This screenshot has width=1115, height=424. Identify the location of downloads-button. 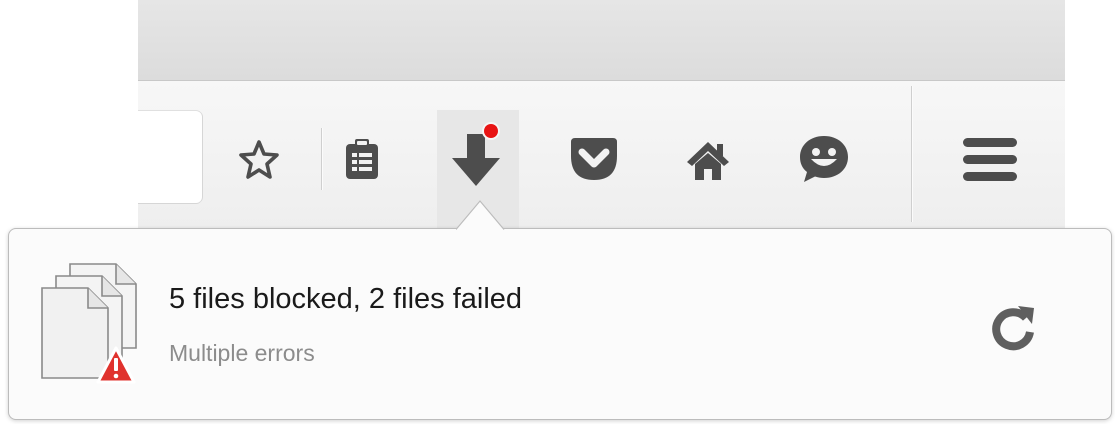
(476, 160).